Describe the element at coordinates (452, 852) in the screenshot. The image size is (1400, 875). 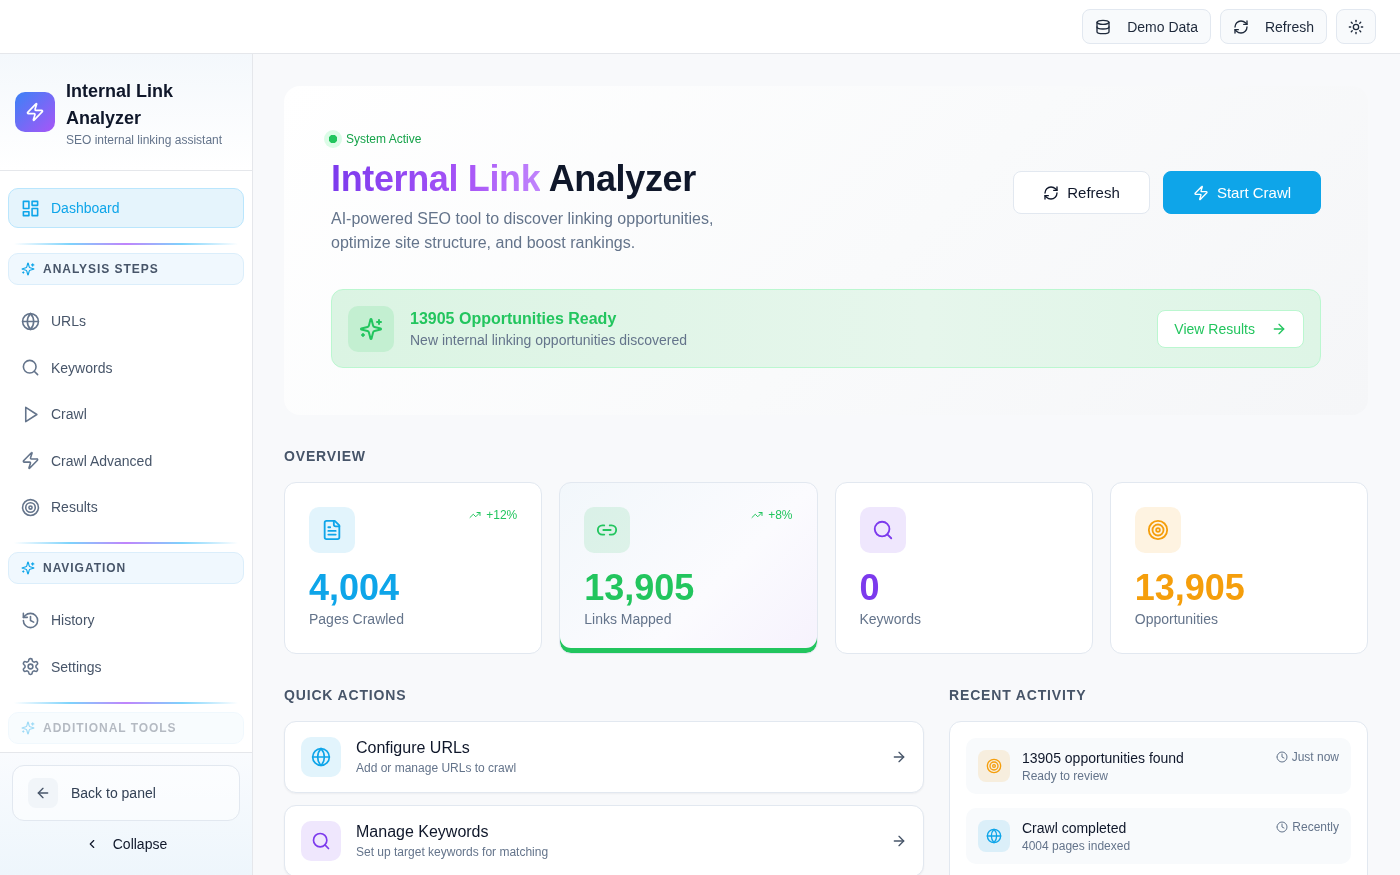
I see `action-subtitle: Set up target keywords for matching` at that location.